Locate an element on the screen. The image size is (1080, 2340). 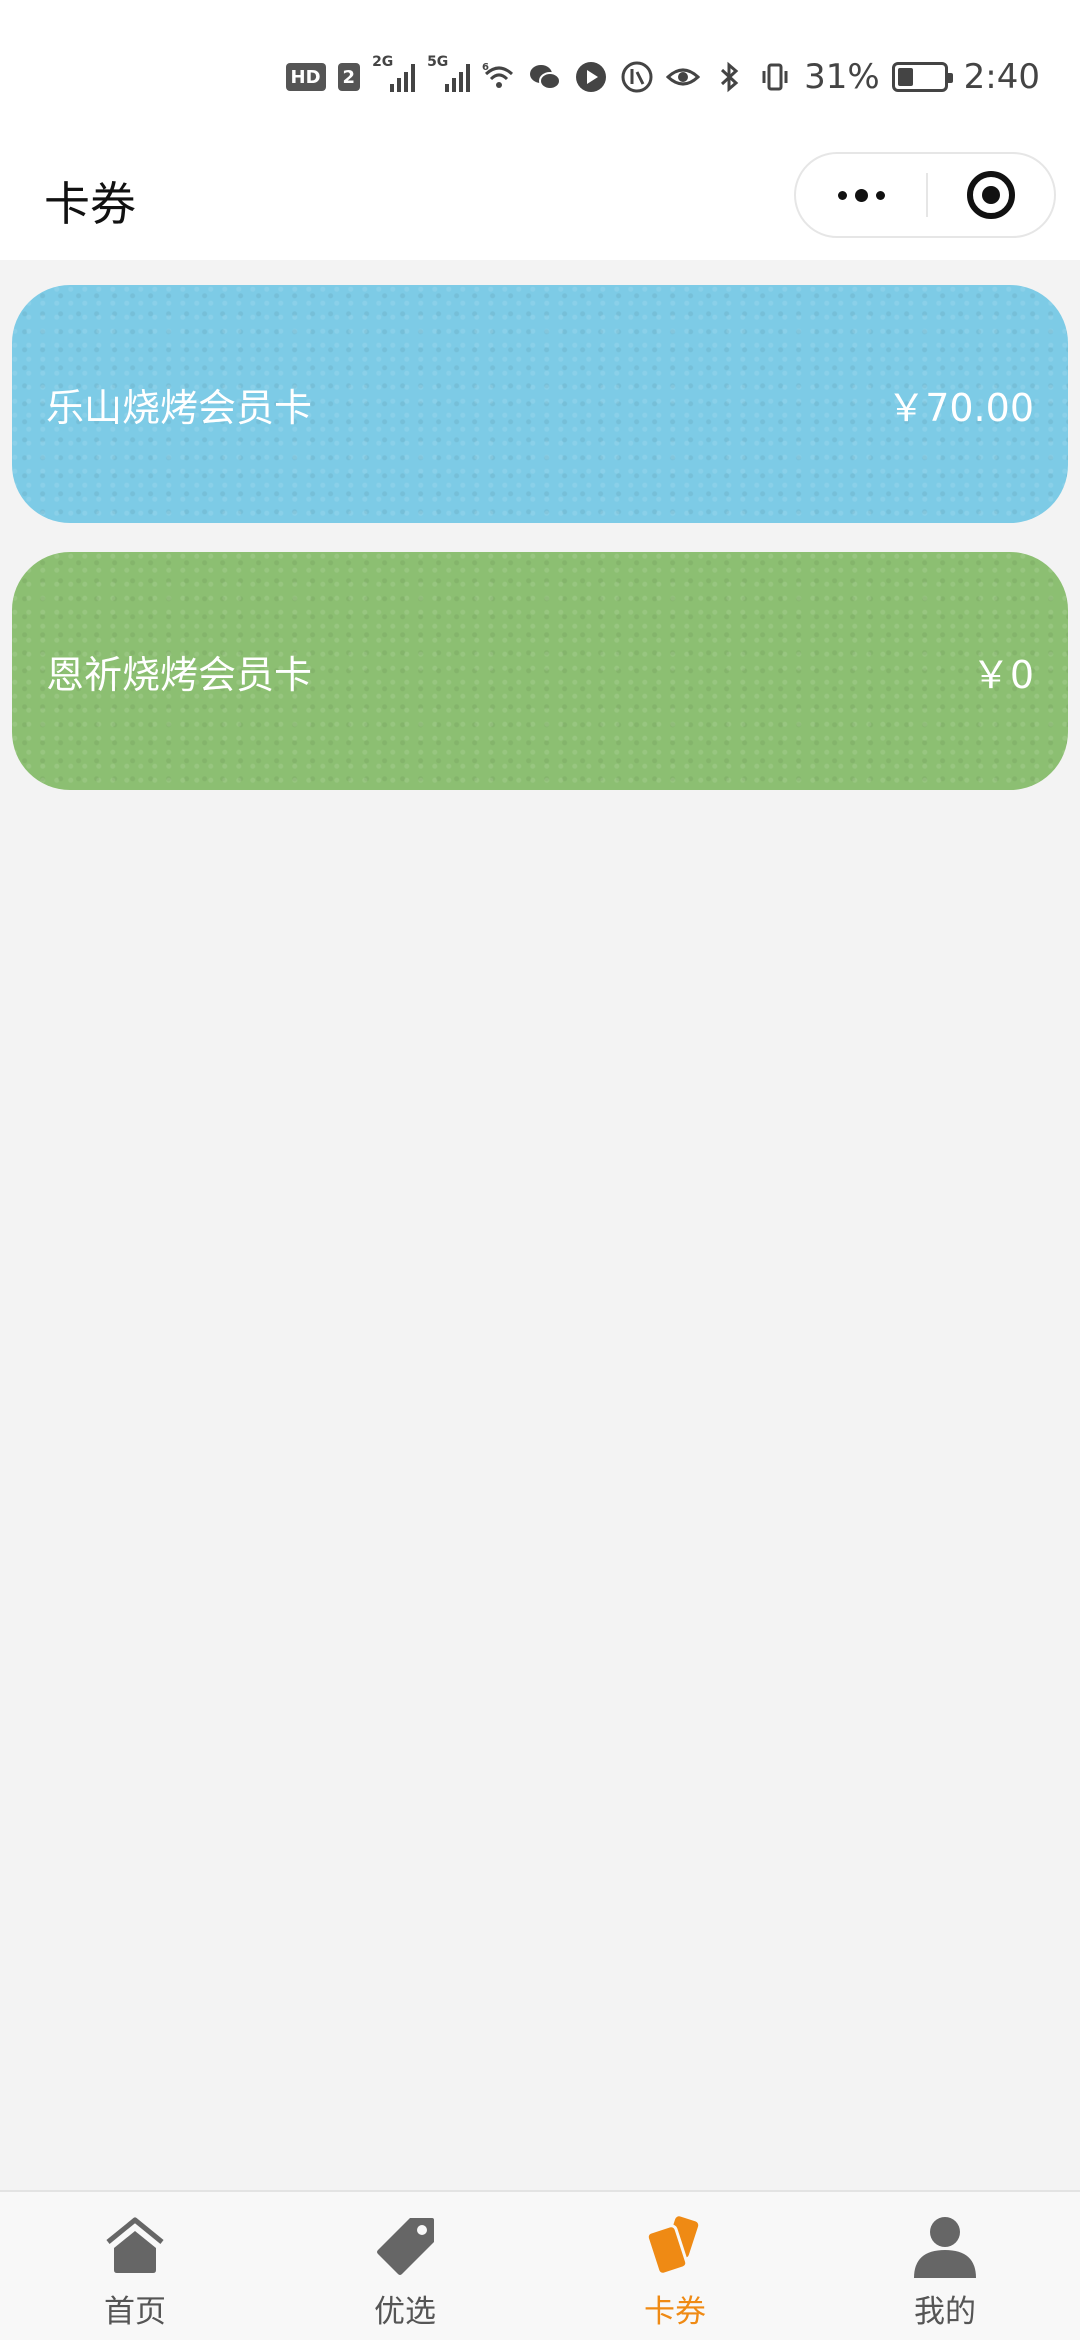
tab-mine: 我的 is located at coordinates (945, 2266).